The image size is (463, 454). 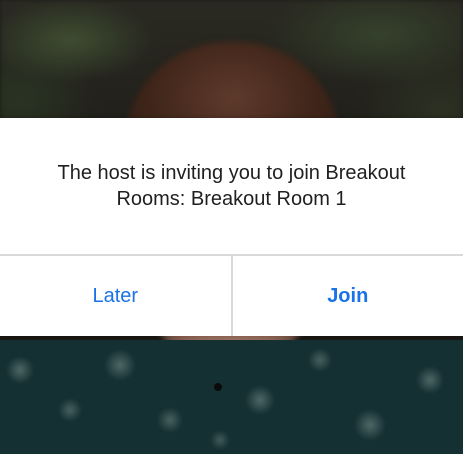 I want to click on join-button: Join, so click(x=347, y=296).